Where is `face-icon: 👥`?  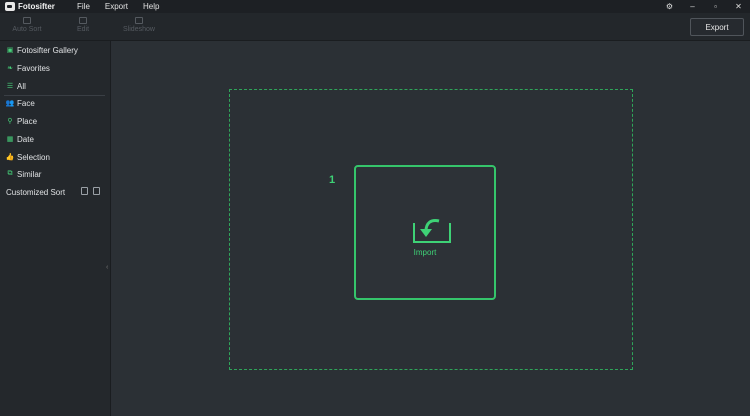 face-icon: 👥 is located at coordinates (10, 103).